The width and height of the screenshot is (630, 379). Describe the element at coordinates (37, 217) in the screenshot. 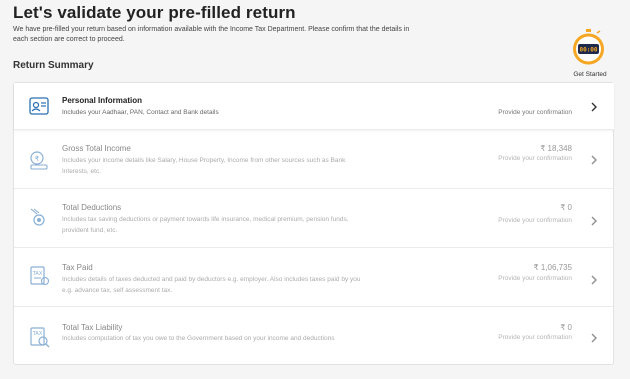

I see `deduction-coin-icon` at that location.